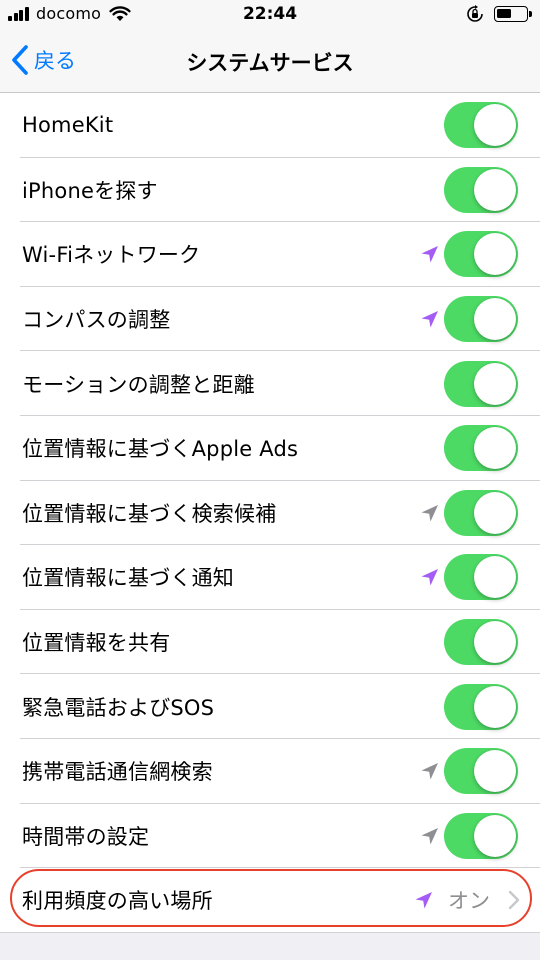 Image resolution: width=540 pixels, height=960 pixels. I want to click on carrier-name: docomo, so click(69, 13).